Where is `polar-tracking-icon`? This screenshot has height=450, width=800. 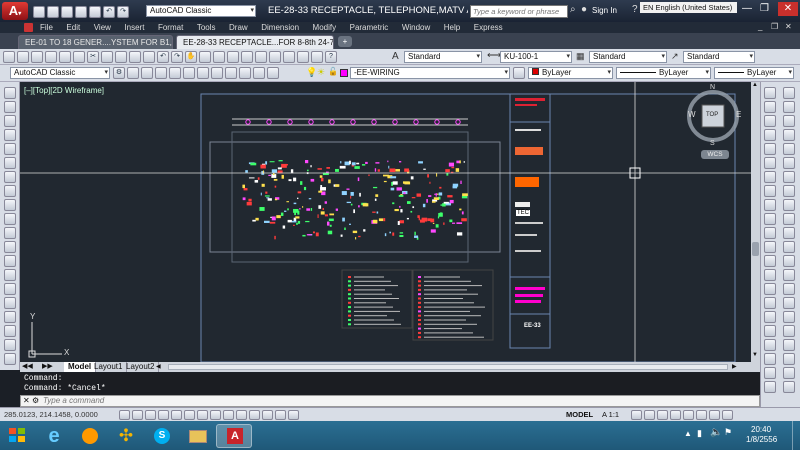 polar-tracking-icon is located at coordinates (176, 415).